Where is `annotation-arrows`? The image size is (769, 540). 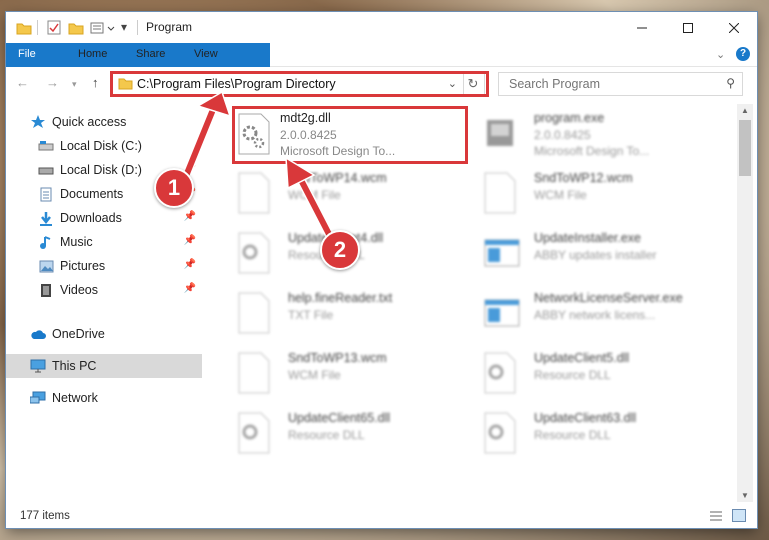
annotation-arrows is located at coordinates (259, 167).